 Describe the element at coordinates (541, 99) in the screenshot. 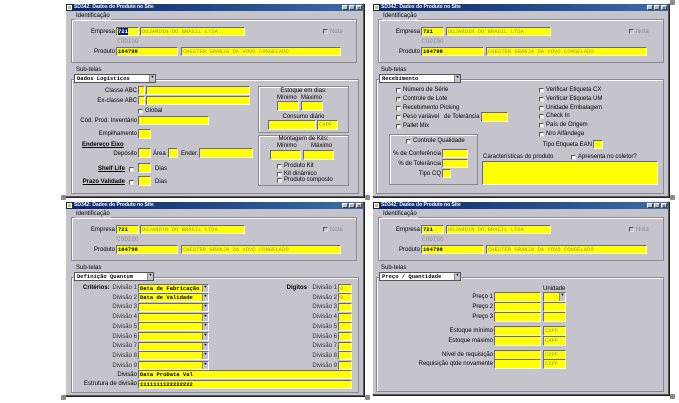

I see `verificar-etiqueta-um-checkbox` at that location.